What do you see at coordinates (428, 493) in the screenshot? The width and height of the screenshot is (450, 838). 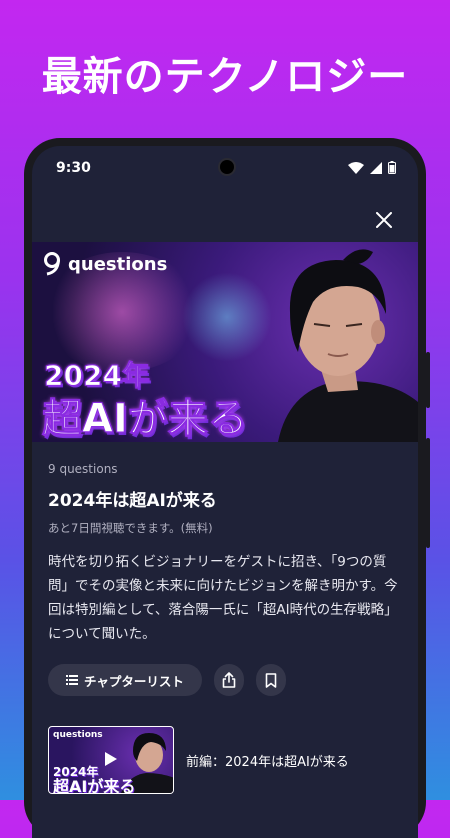 I see `phone-volume-button` at bounding box center [428, 493].